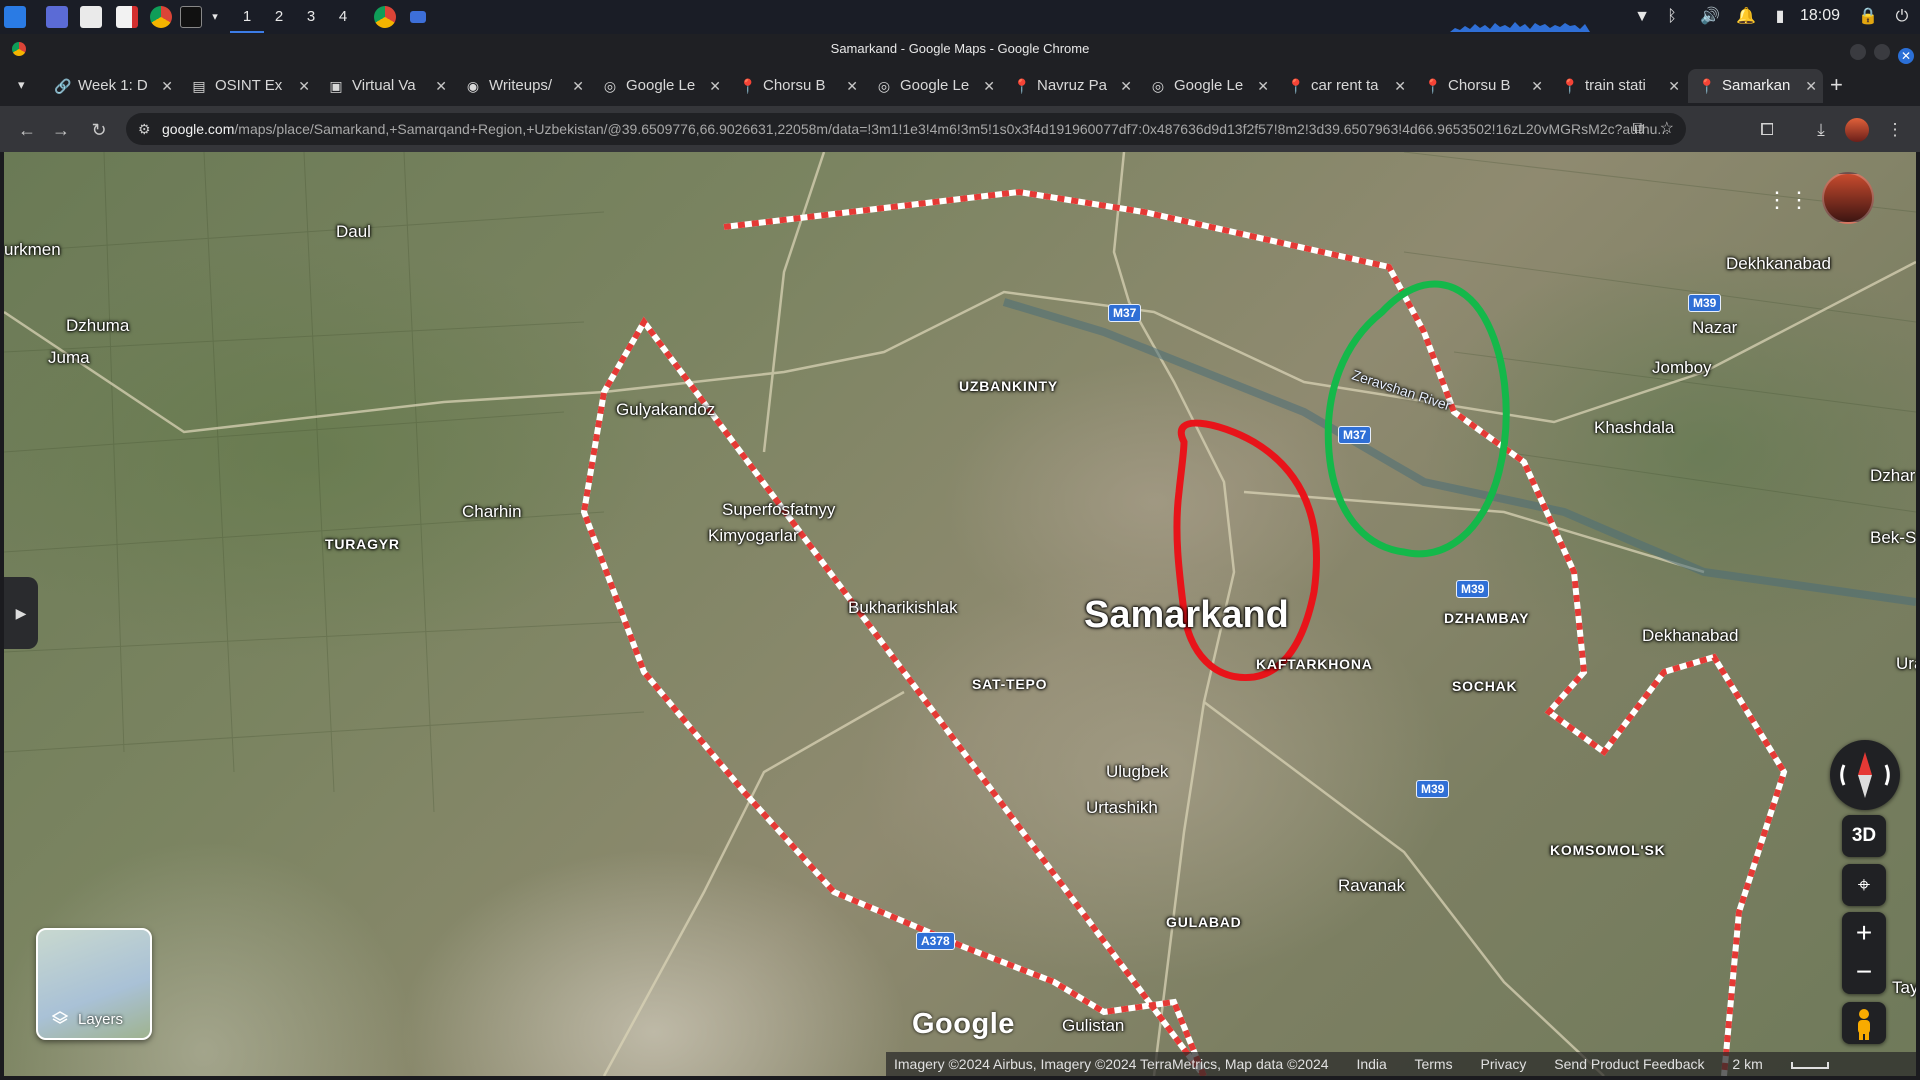  What do you see at coordinates (1008, 386) in the screenshot?
I see `map-label-uzbankinty: UZBANKINTY` at bounding box center [1008, 386].